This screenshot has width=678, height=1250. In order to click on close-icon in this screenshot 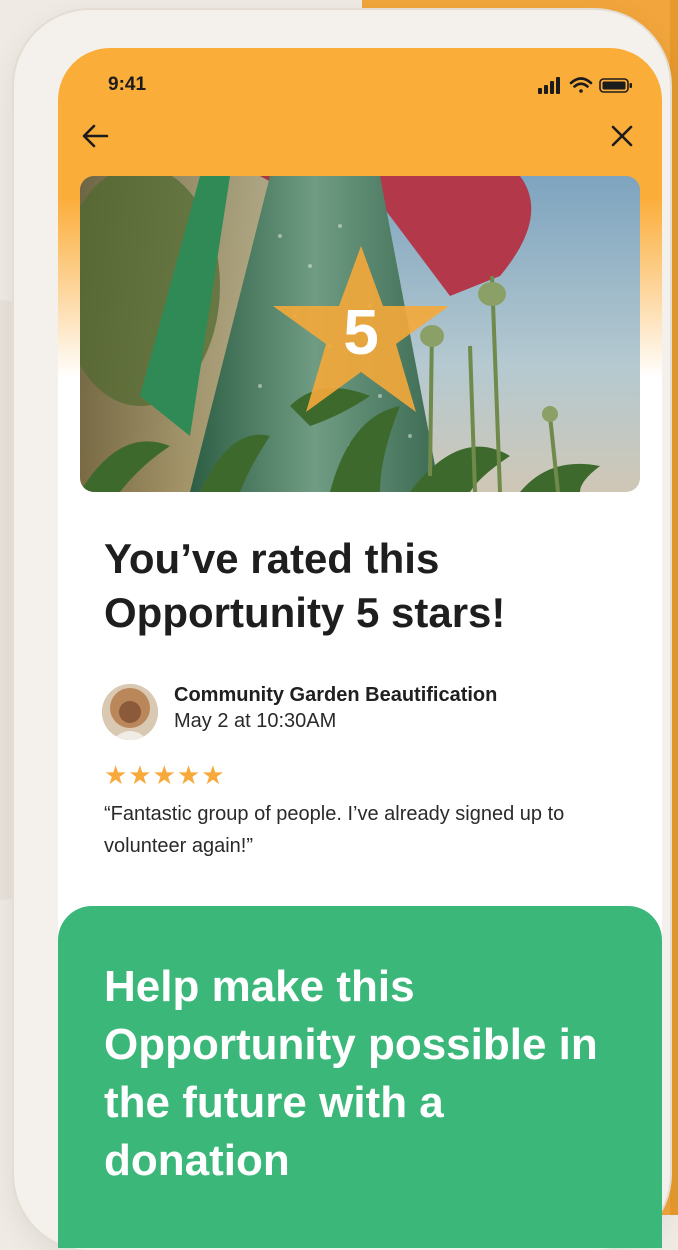, I will do `click(622, 136)`.